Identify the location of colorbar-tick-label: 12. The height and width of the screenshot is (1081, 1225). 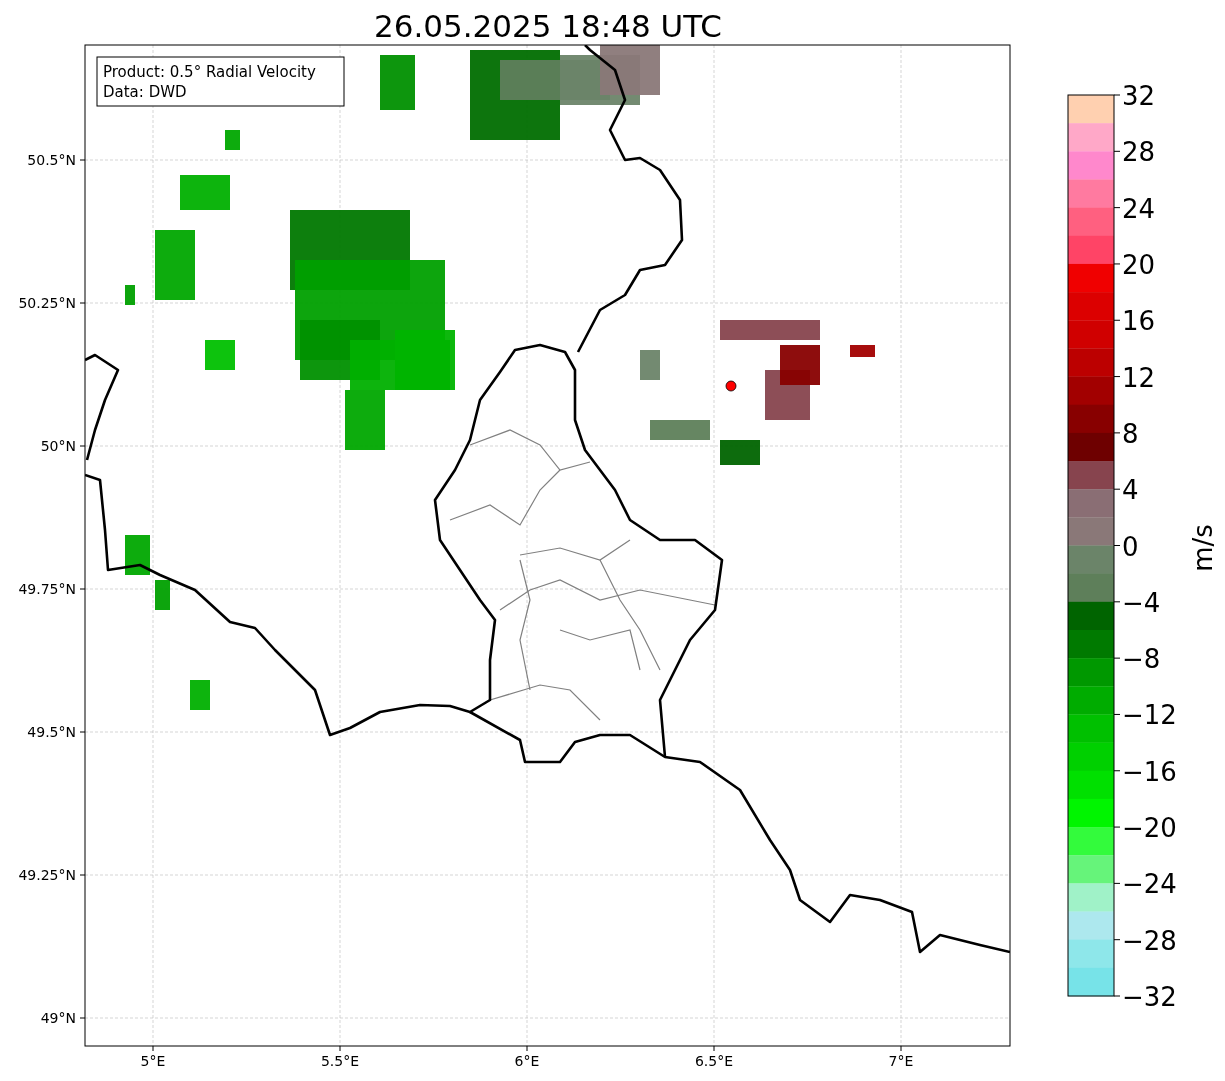
(1139, 377).